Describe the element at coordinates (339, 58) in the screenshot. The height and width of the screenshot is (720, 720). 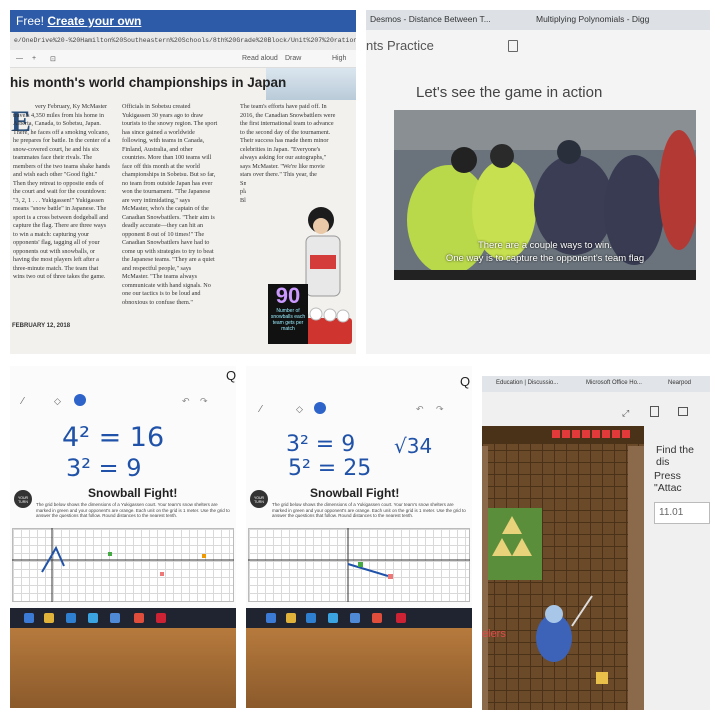
I see `highlight-button: High` at that location.